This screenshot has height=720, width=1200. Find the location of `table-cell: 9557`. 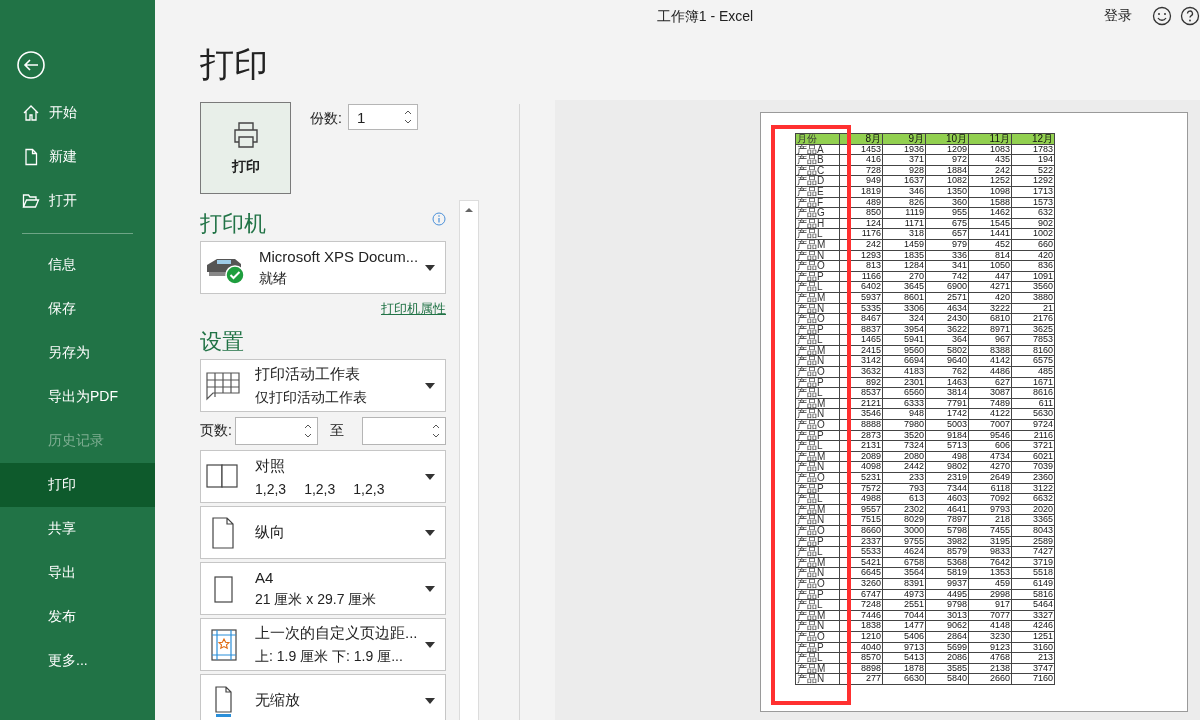

table-cell: 9557 is located at coordinates (861, 509).